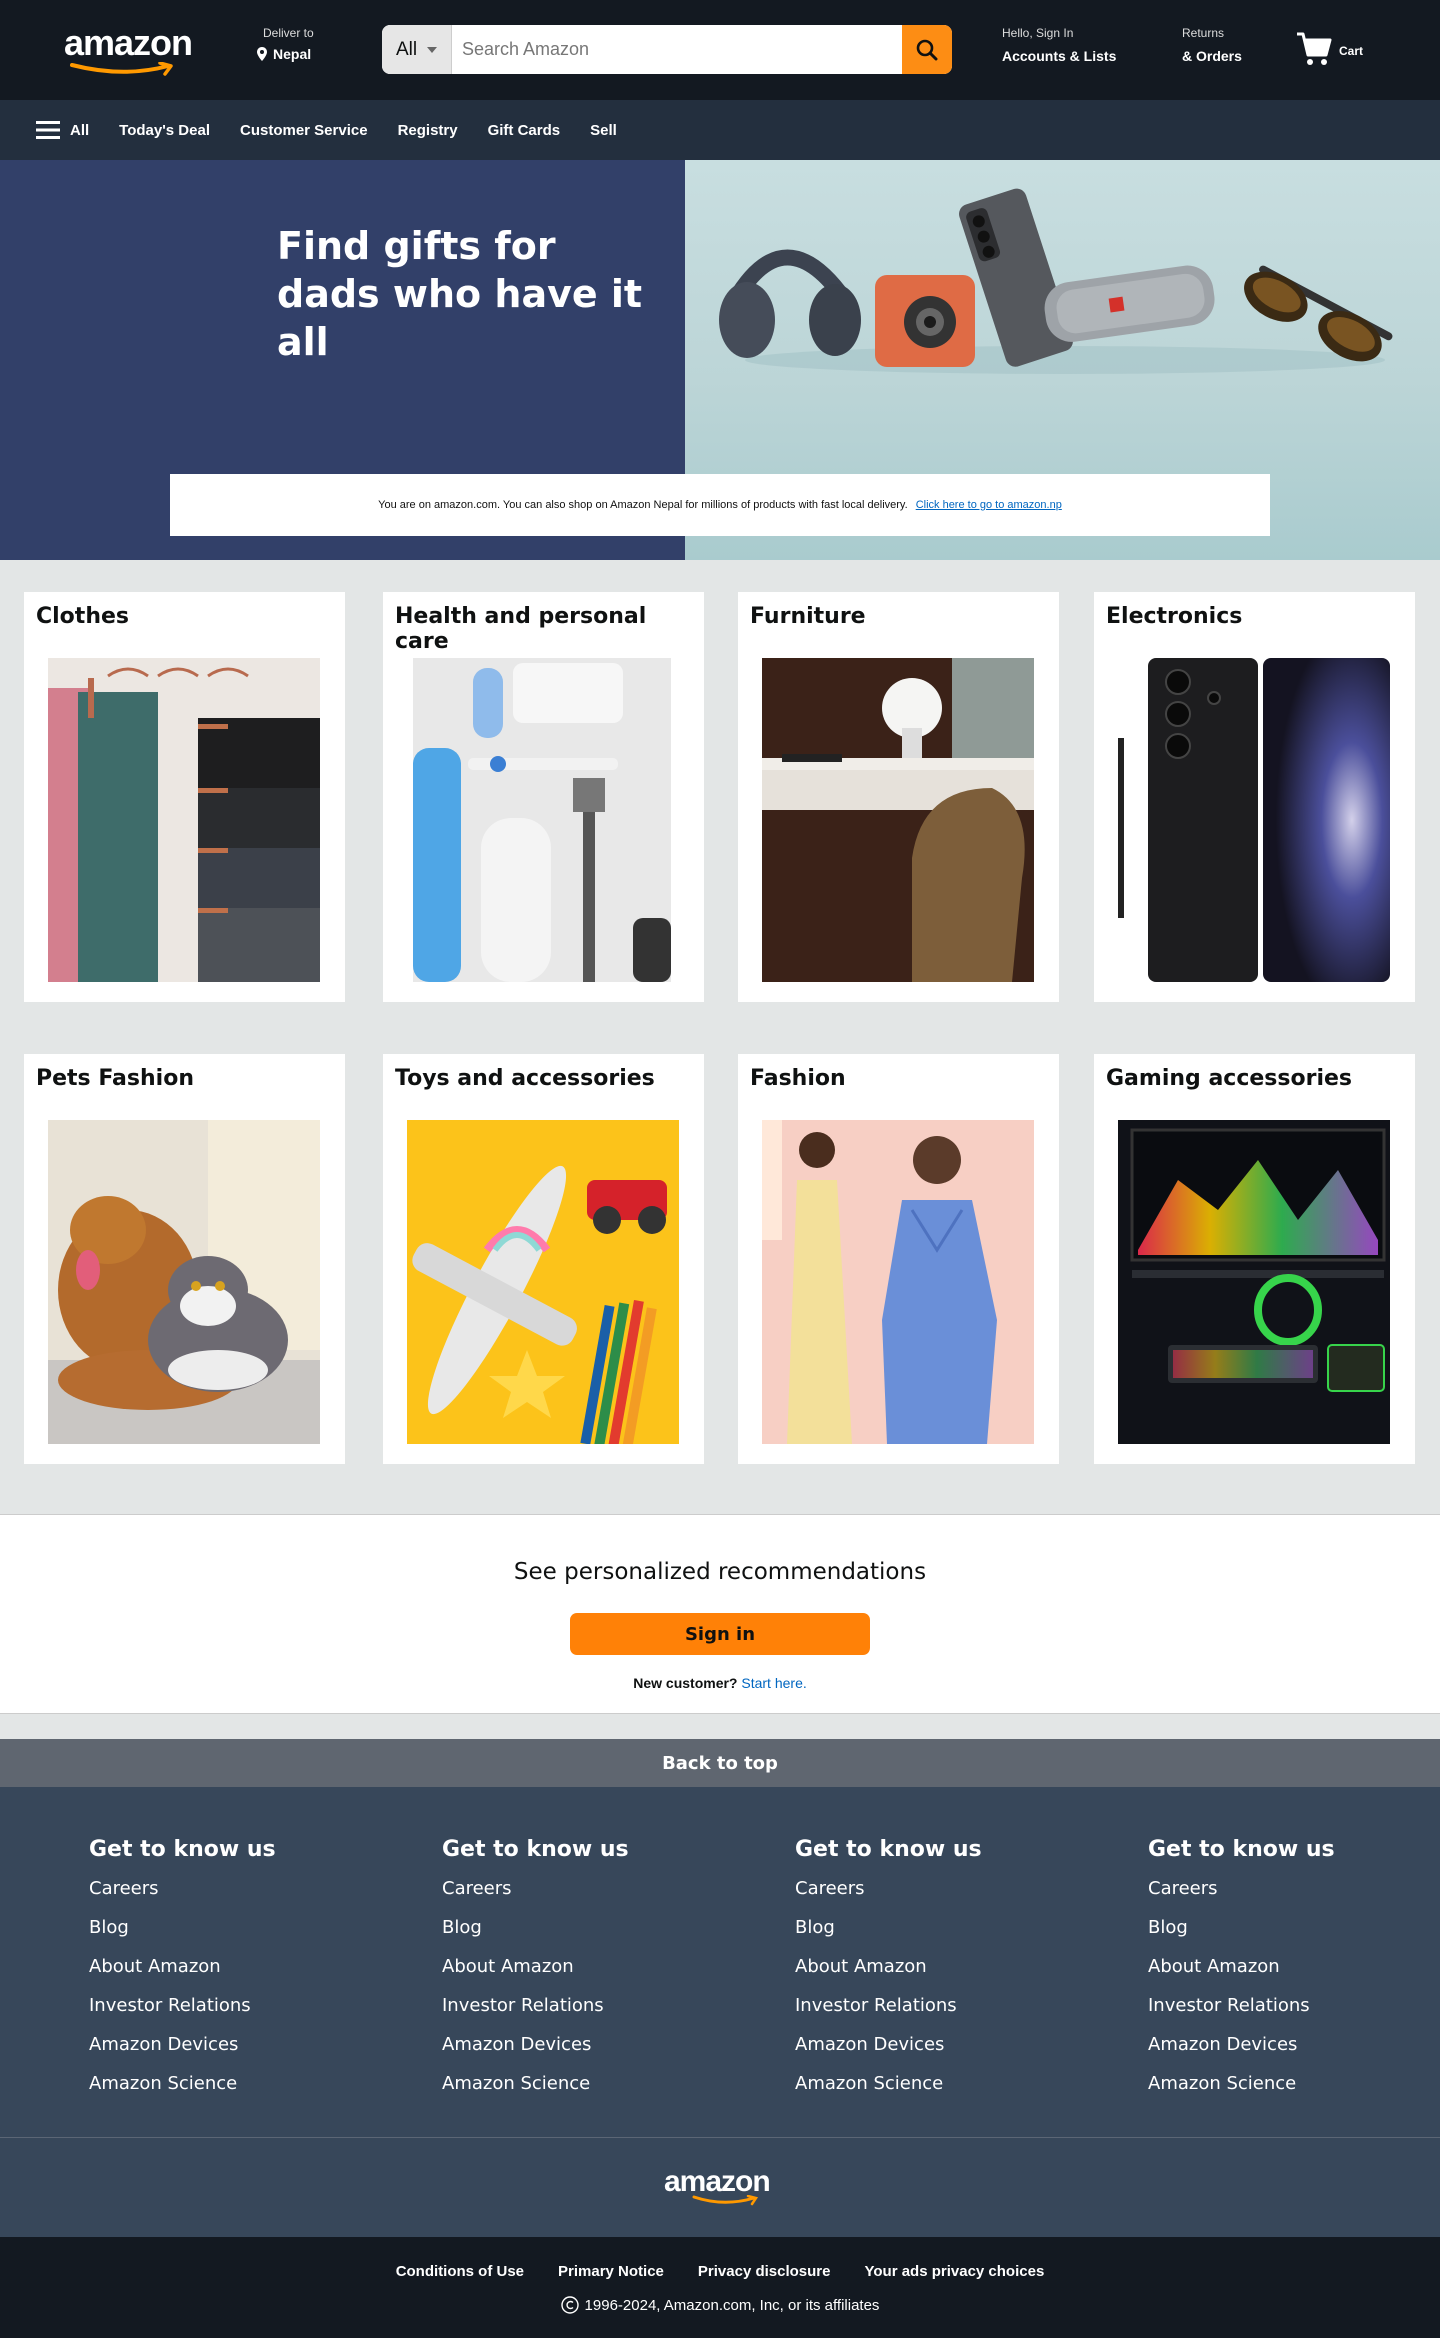 Image resolution: width=1440 pixels, height=2338 pixels. I want to click on nav-all-label: All, so click(80, 130).